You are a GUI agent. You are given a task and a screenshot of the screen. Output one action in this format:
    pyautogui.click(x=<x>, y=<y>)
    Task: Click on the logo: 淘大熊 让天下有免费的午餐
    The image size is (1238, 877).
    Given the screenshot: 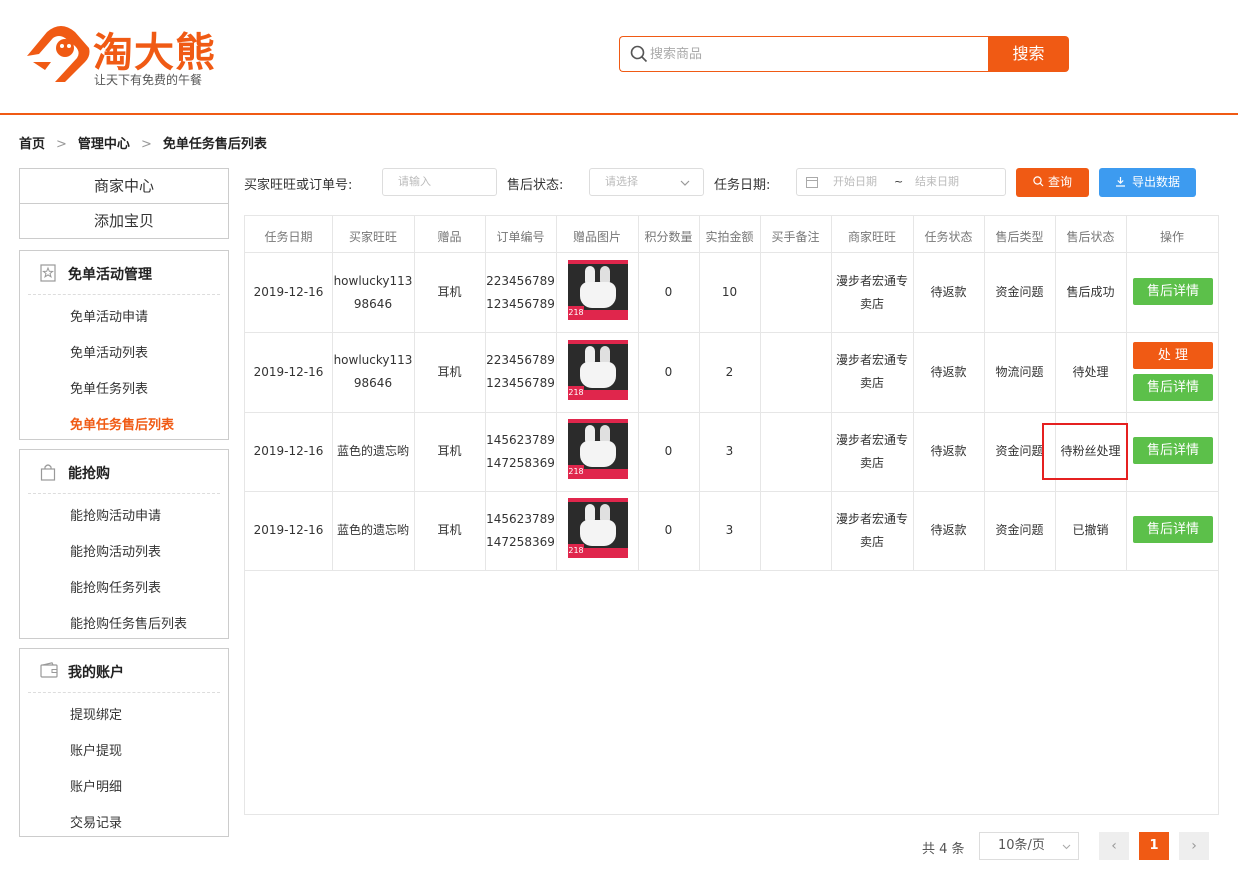 What is the action you would take?
    pyautogui.click(x=125, y=57)
    